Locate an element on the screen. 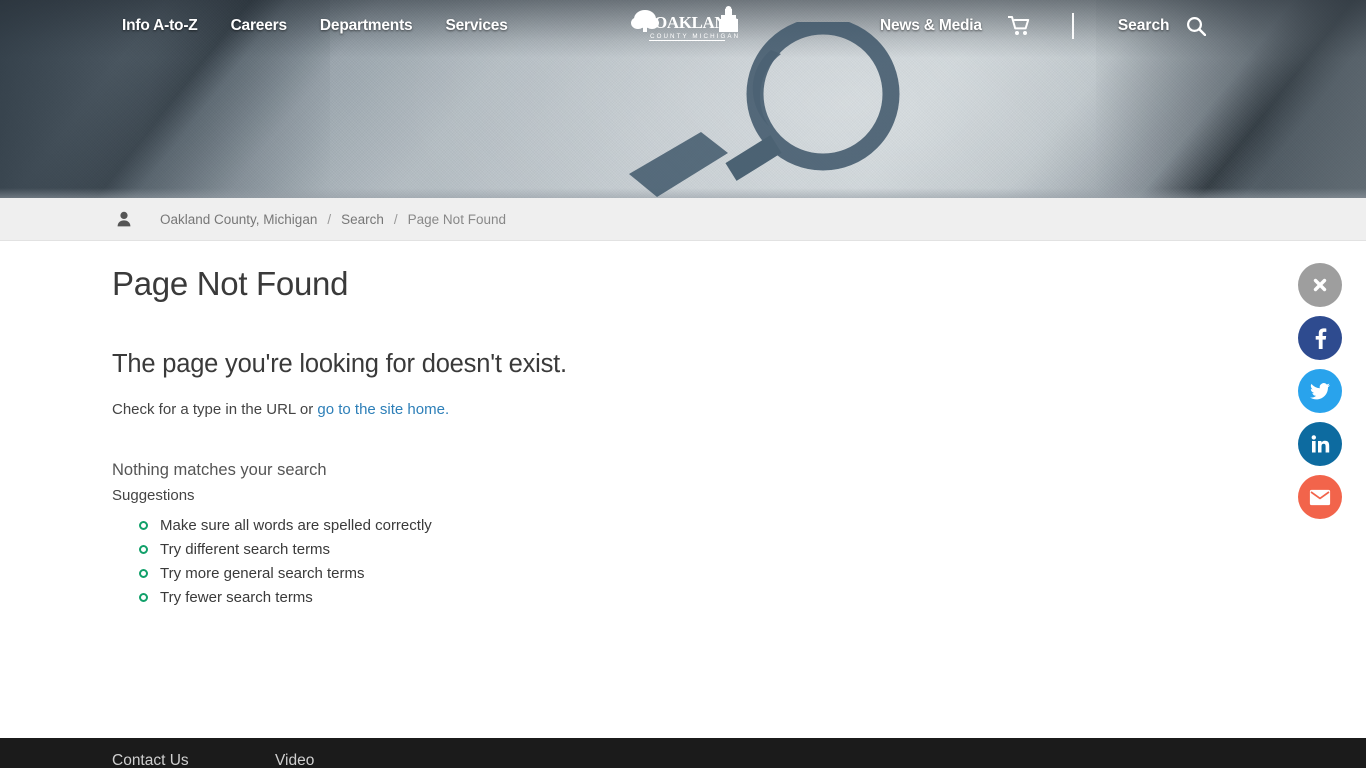  footer-columns: Contact Us Video is located at coordinates (739, 753).